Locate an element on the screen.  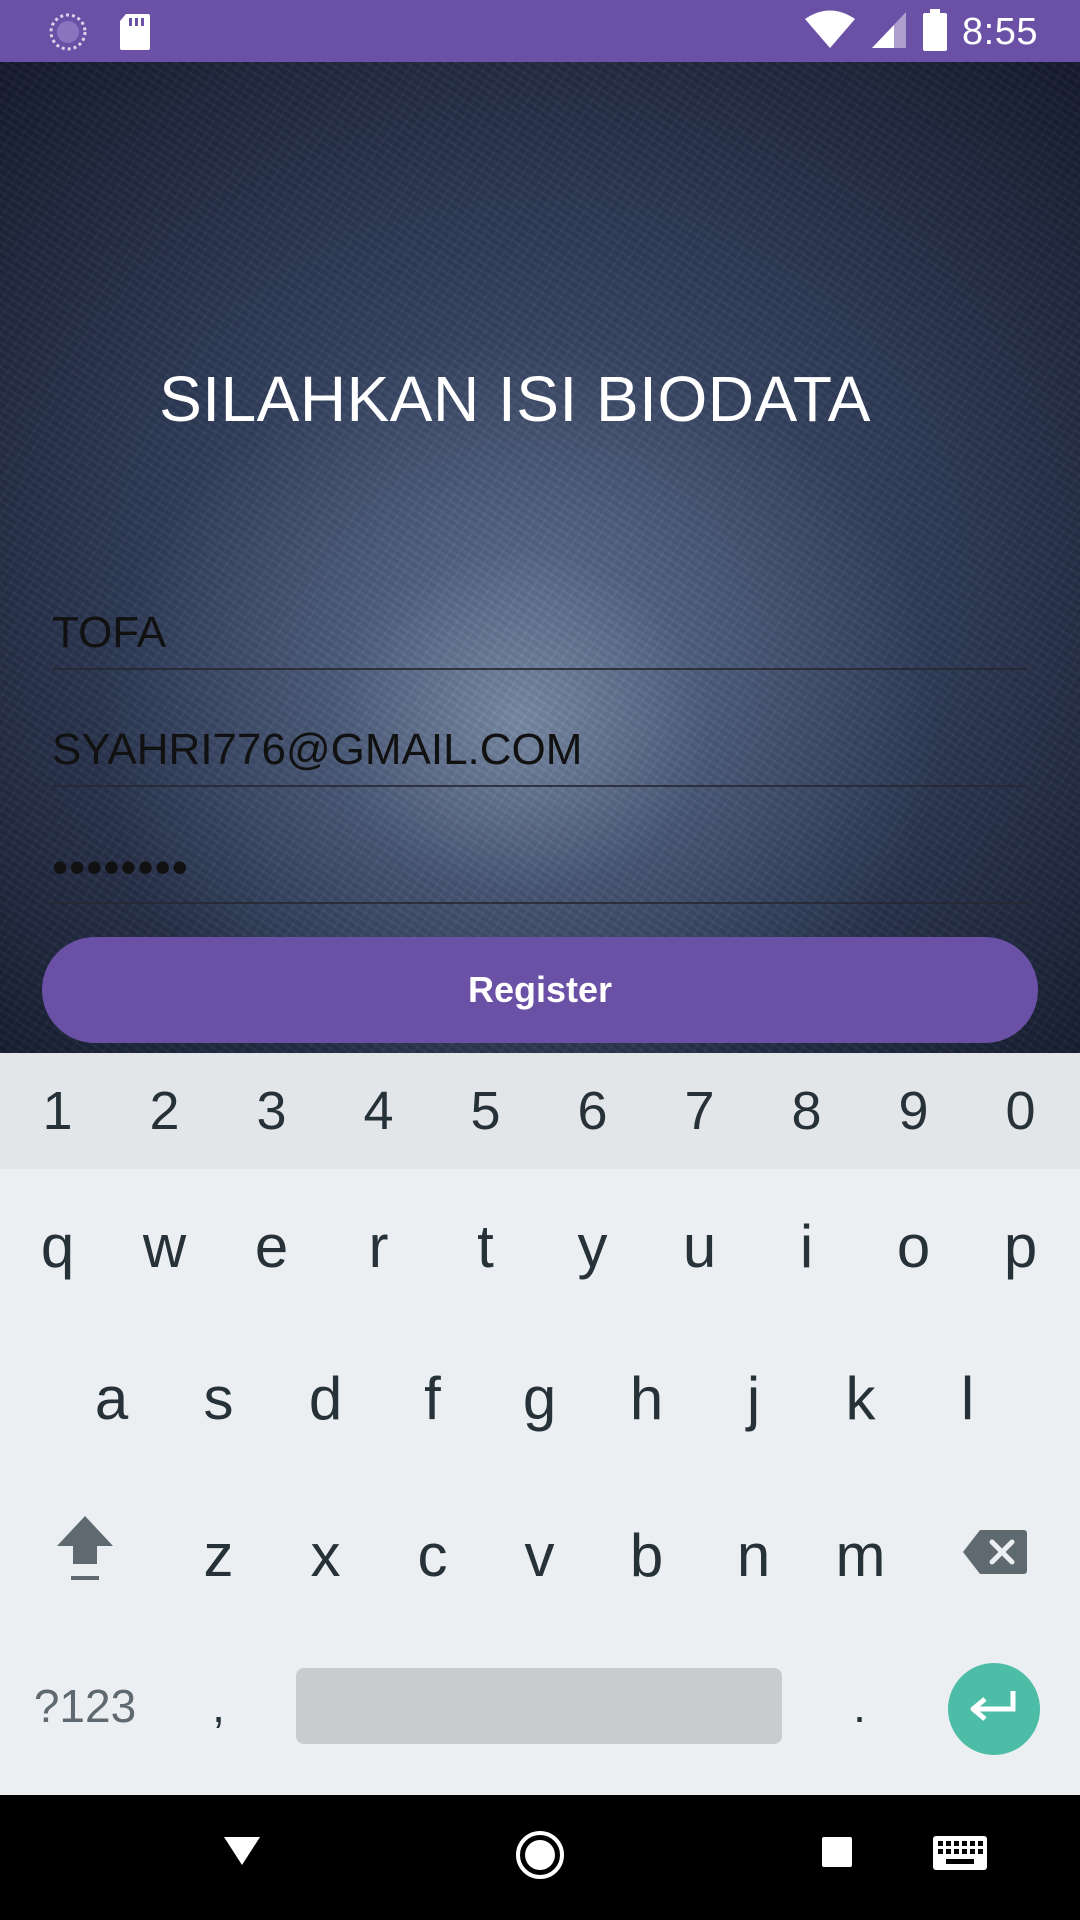
key-v: v is located at coordinates (539, 1555).